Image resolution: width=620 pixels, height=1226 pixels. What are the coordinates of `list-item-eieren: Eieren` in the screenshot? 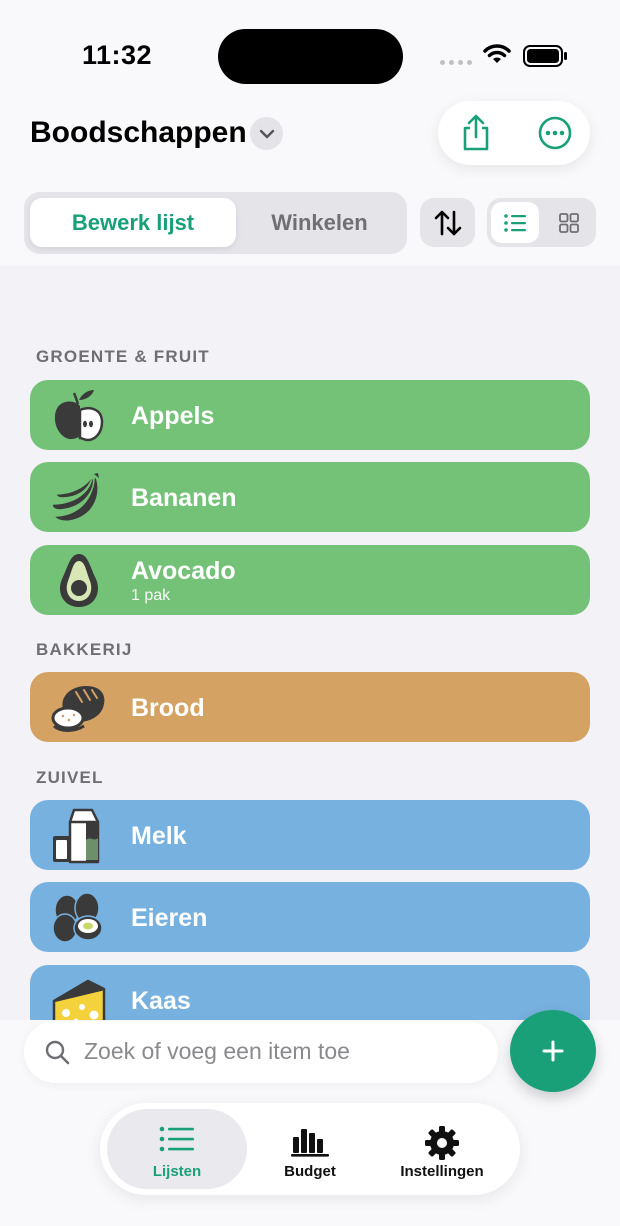 It's located at (310, 917).